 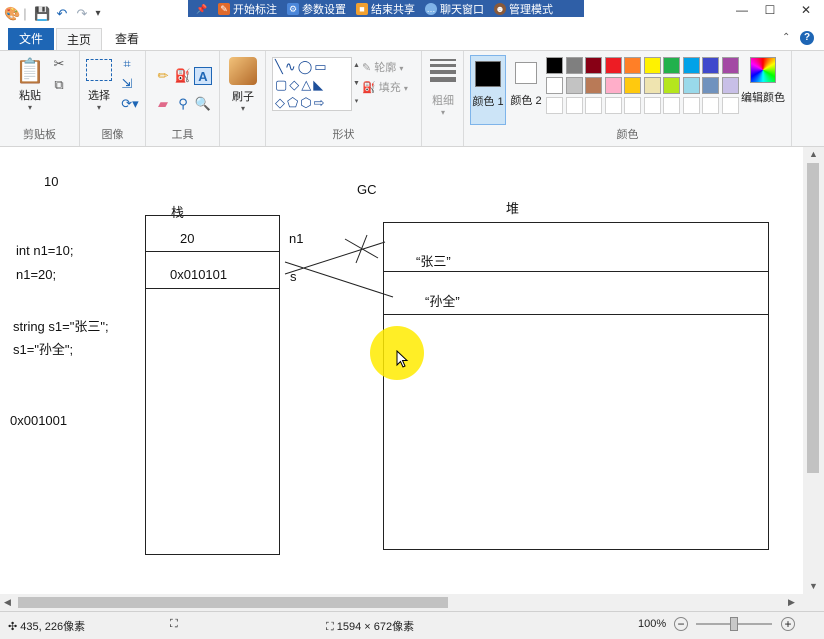 I want to click on undo-icon: ↶, so click(x=62, y=14).